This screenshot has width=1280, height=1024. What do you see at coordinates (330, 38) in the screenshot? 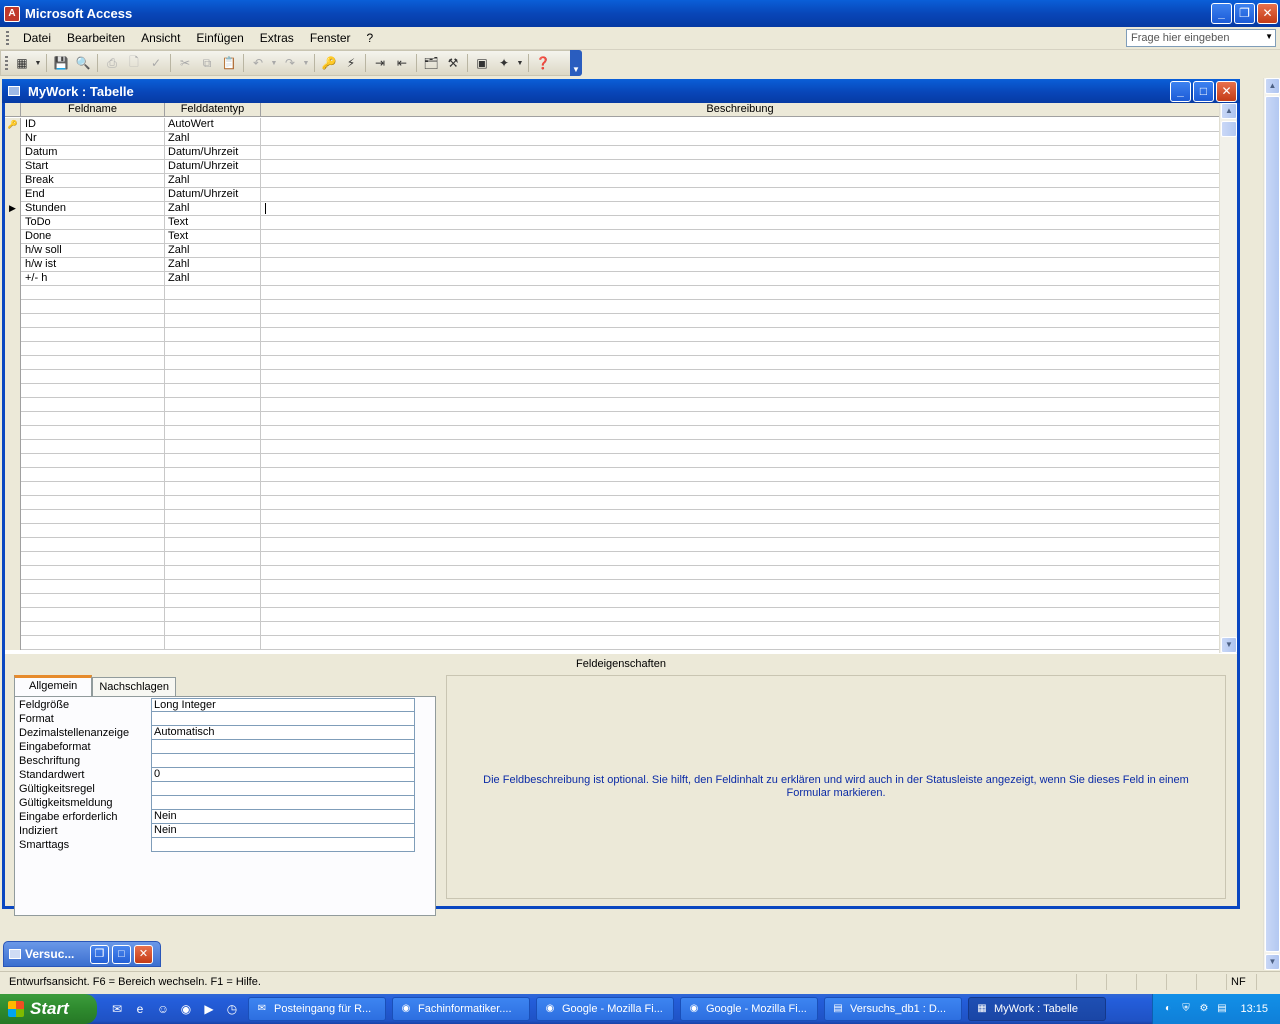
I see `menu-fenster: Fenster` at bounding box center [330, 38].